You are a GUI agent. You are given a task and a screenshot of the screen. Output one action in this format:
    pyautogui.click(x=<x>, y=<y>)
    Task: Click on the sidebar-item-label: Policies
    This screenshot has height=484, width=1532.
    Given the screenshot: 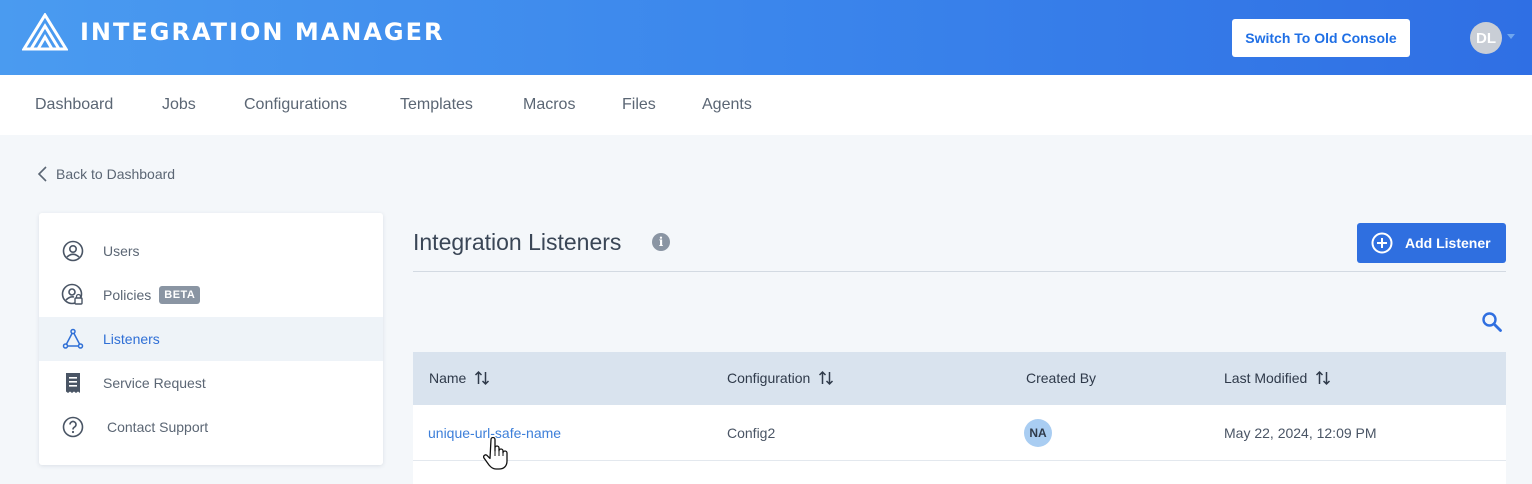 What is the action you would take?
    pyautogui.click(x=127, y=295)
    